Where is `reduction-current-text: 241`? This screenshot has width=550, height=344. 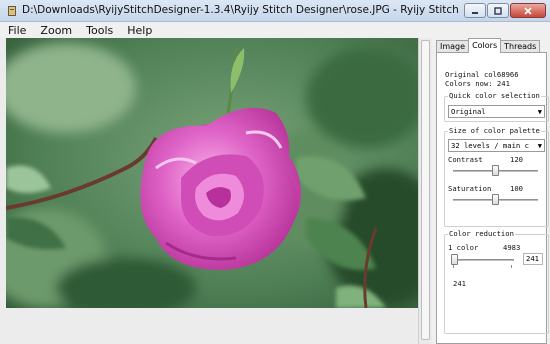 reduction-current-text: 241 is located at coordinates (459, 283).